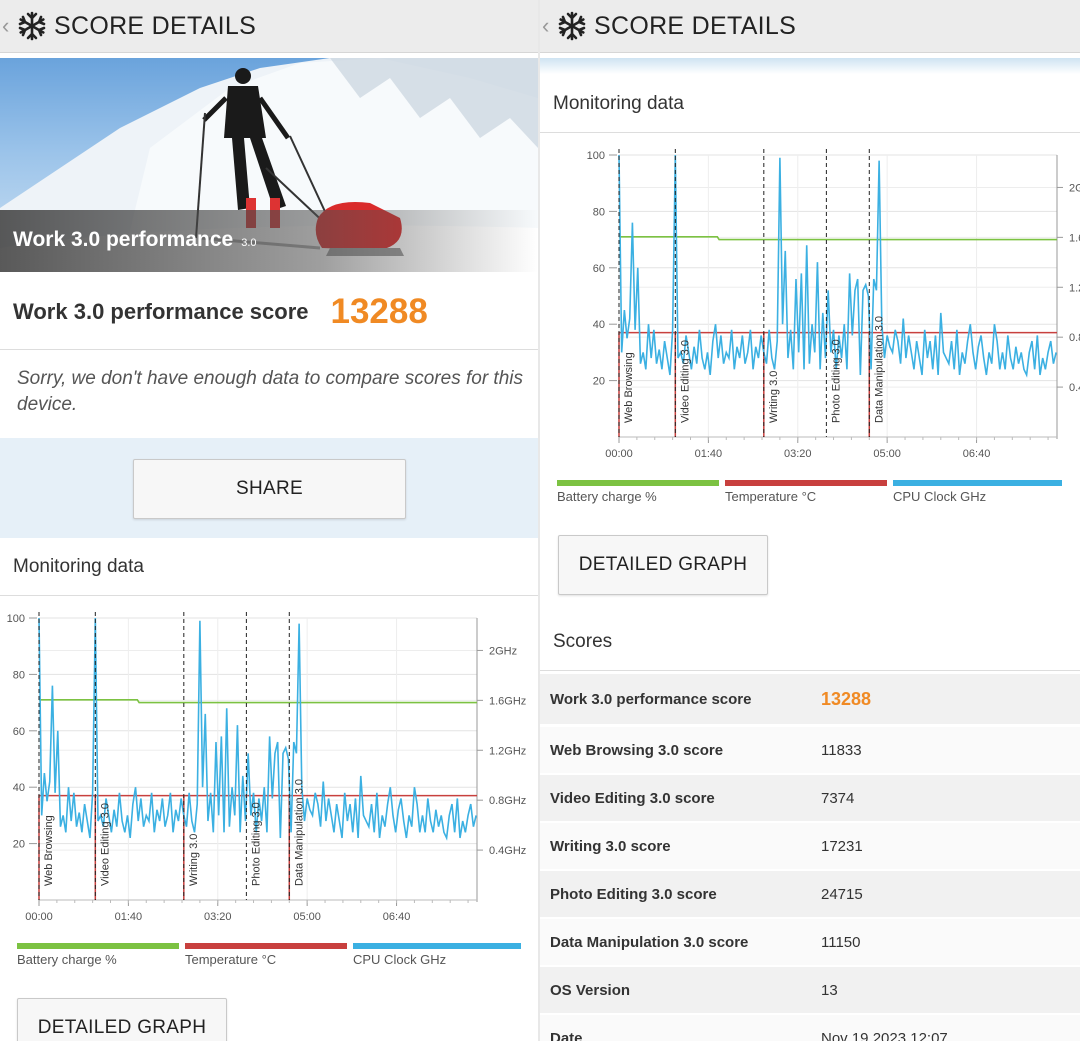 The image size is (1080, 1041). I want to click on score-row: Date Nov 19 2023 12:07, so click(810, 1028).